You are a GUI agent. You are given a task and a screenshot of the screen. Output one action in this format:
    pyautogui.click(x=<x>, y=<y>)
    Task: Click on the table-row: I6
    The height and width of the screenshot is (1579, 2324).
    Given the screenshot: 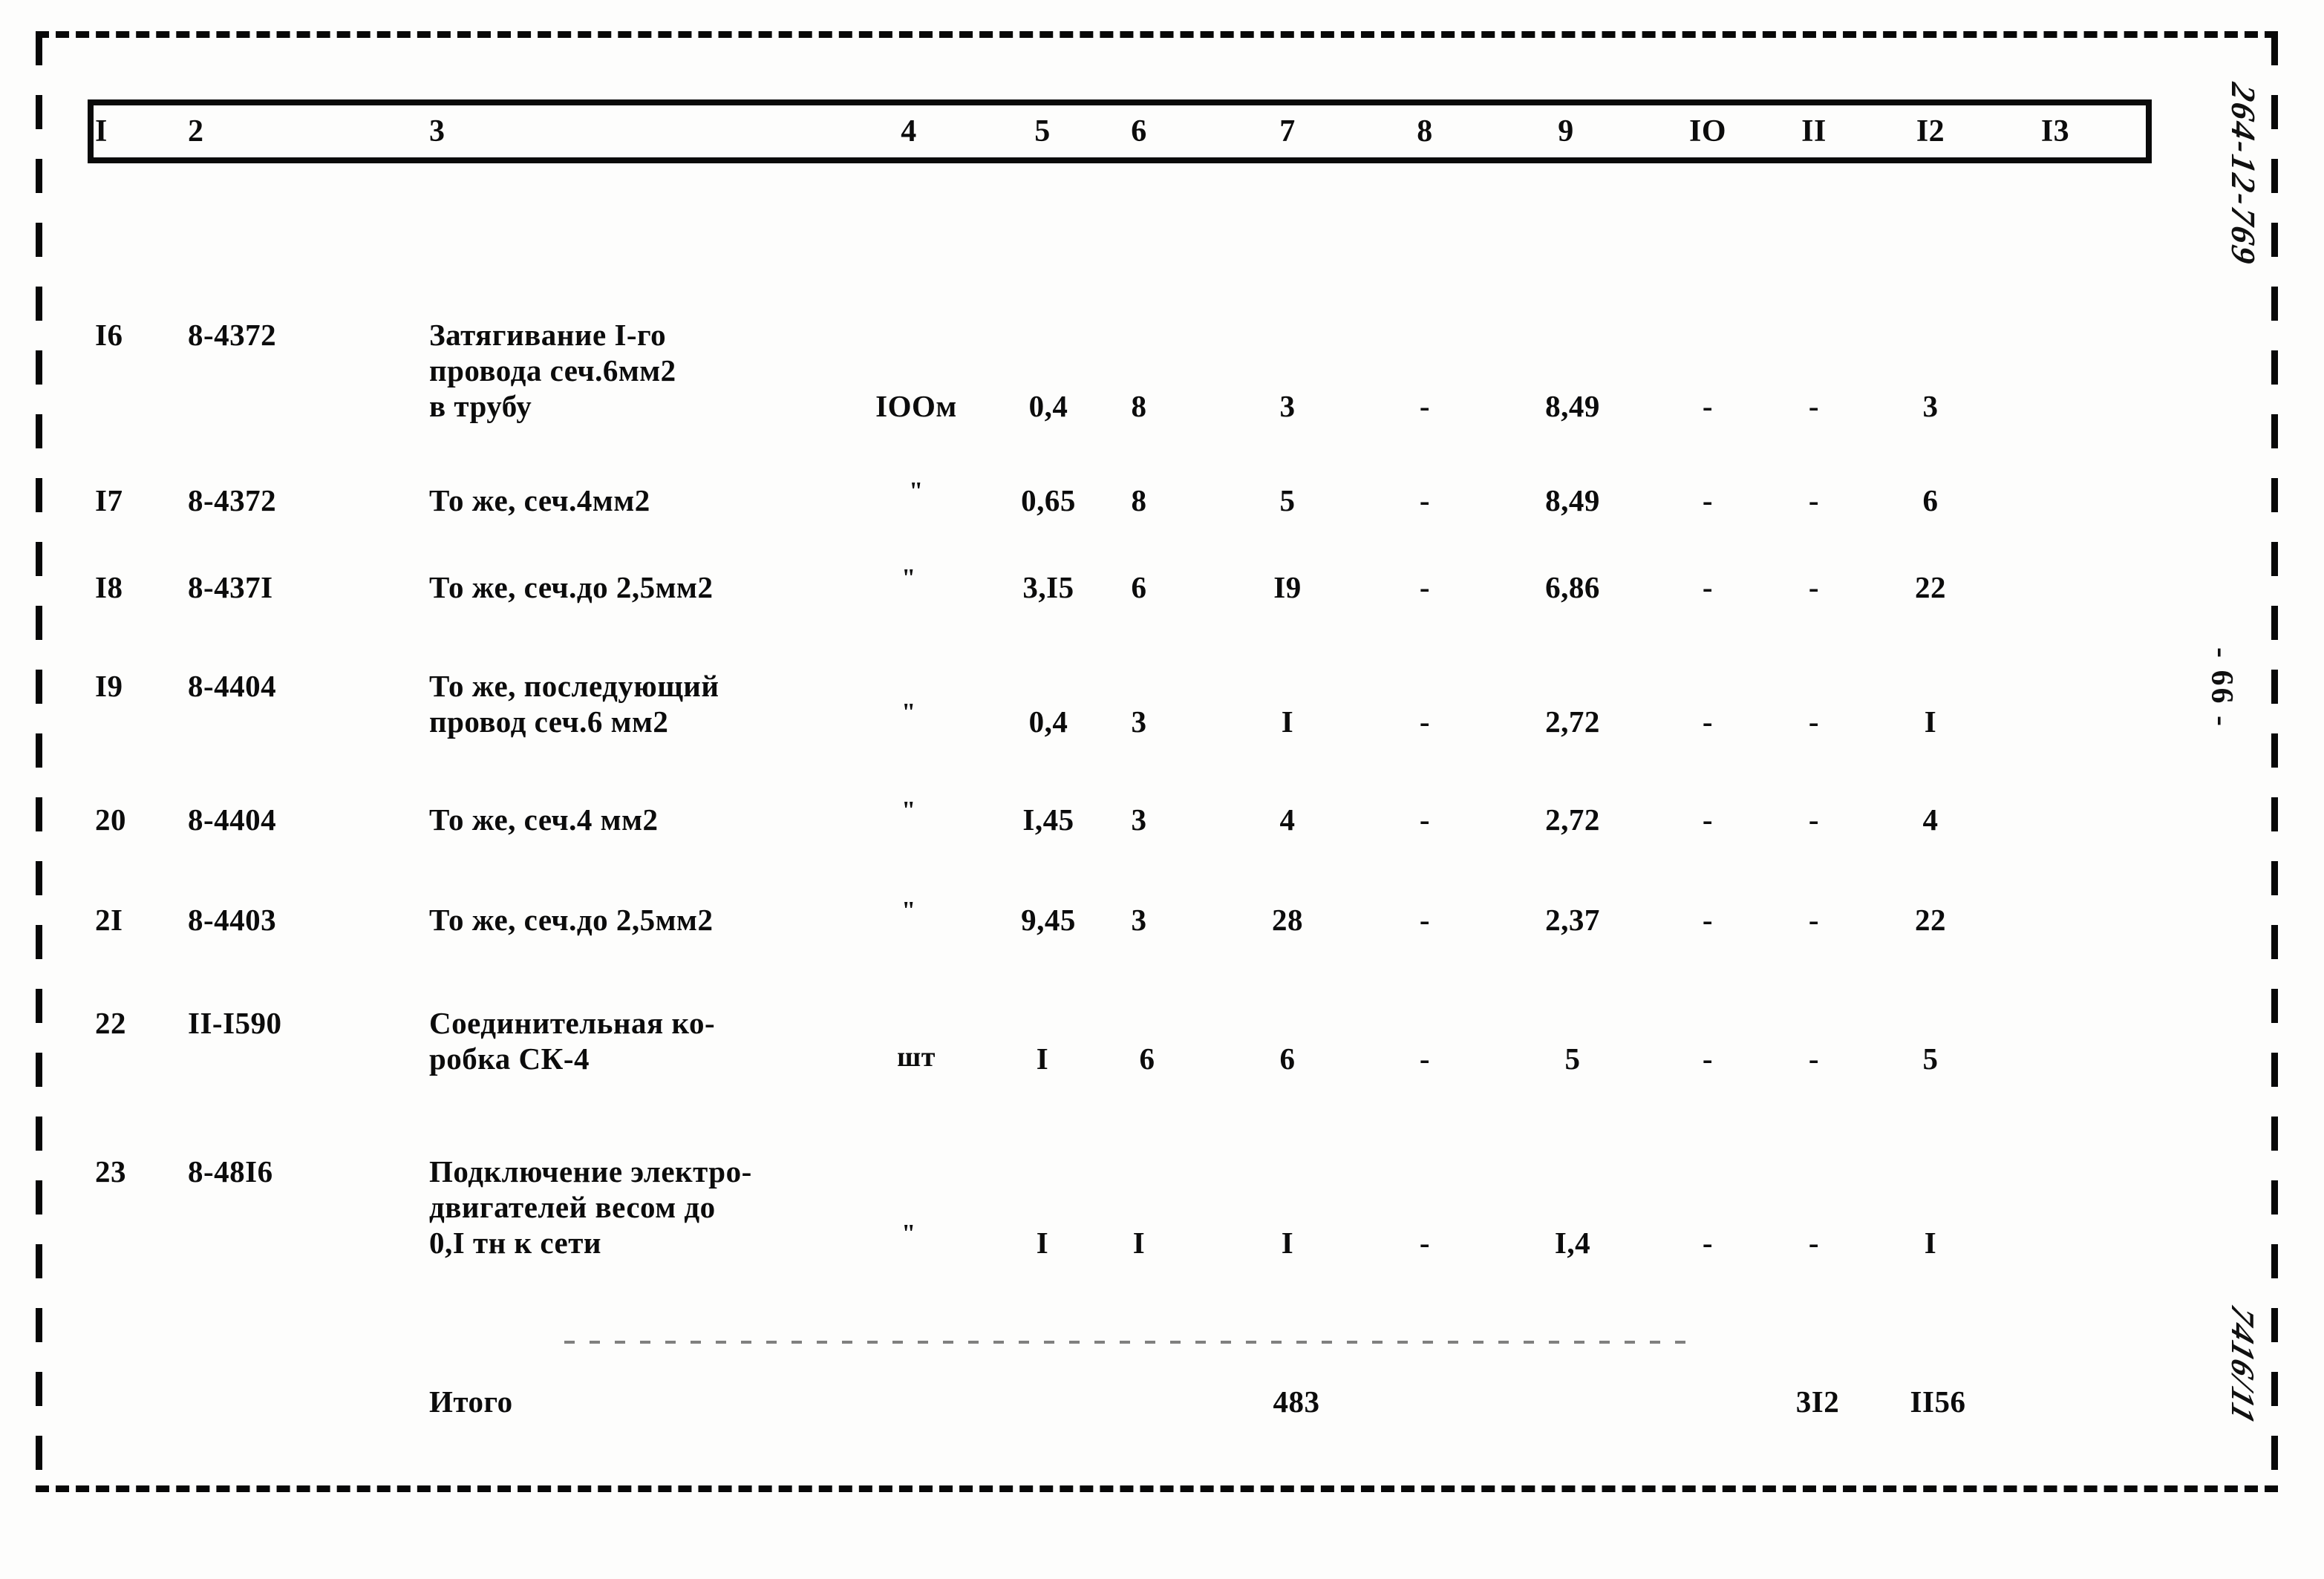 What is the action you would take?
    pyautogui.click(x=109, y=335)
    